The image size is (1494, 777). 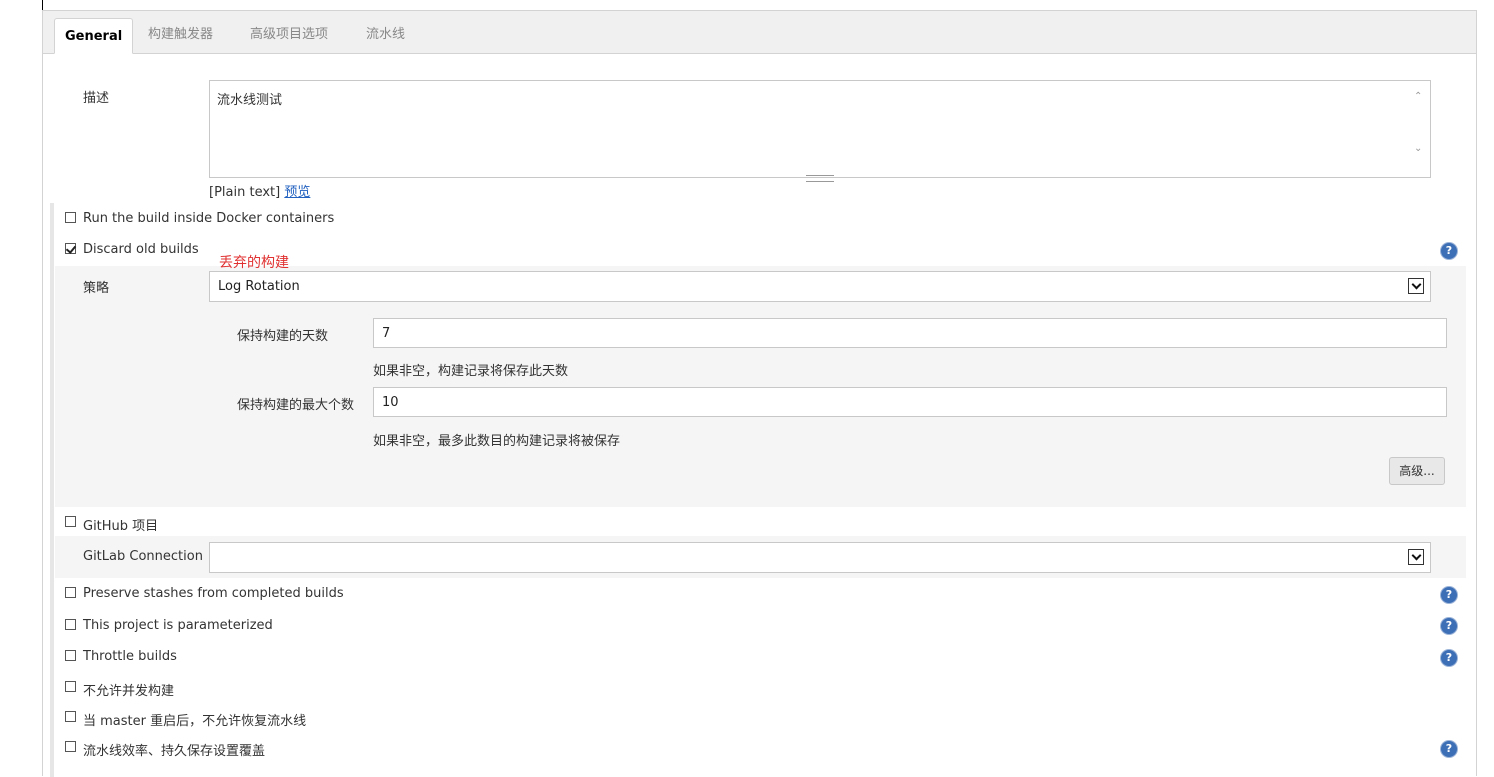 I want to click on throttle-help-icon: ?, so click(x=1449, y=658).